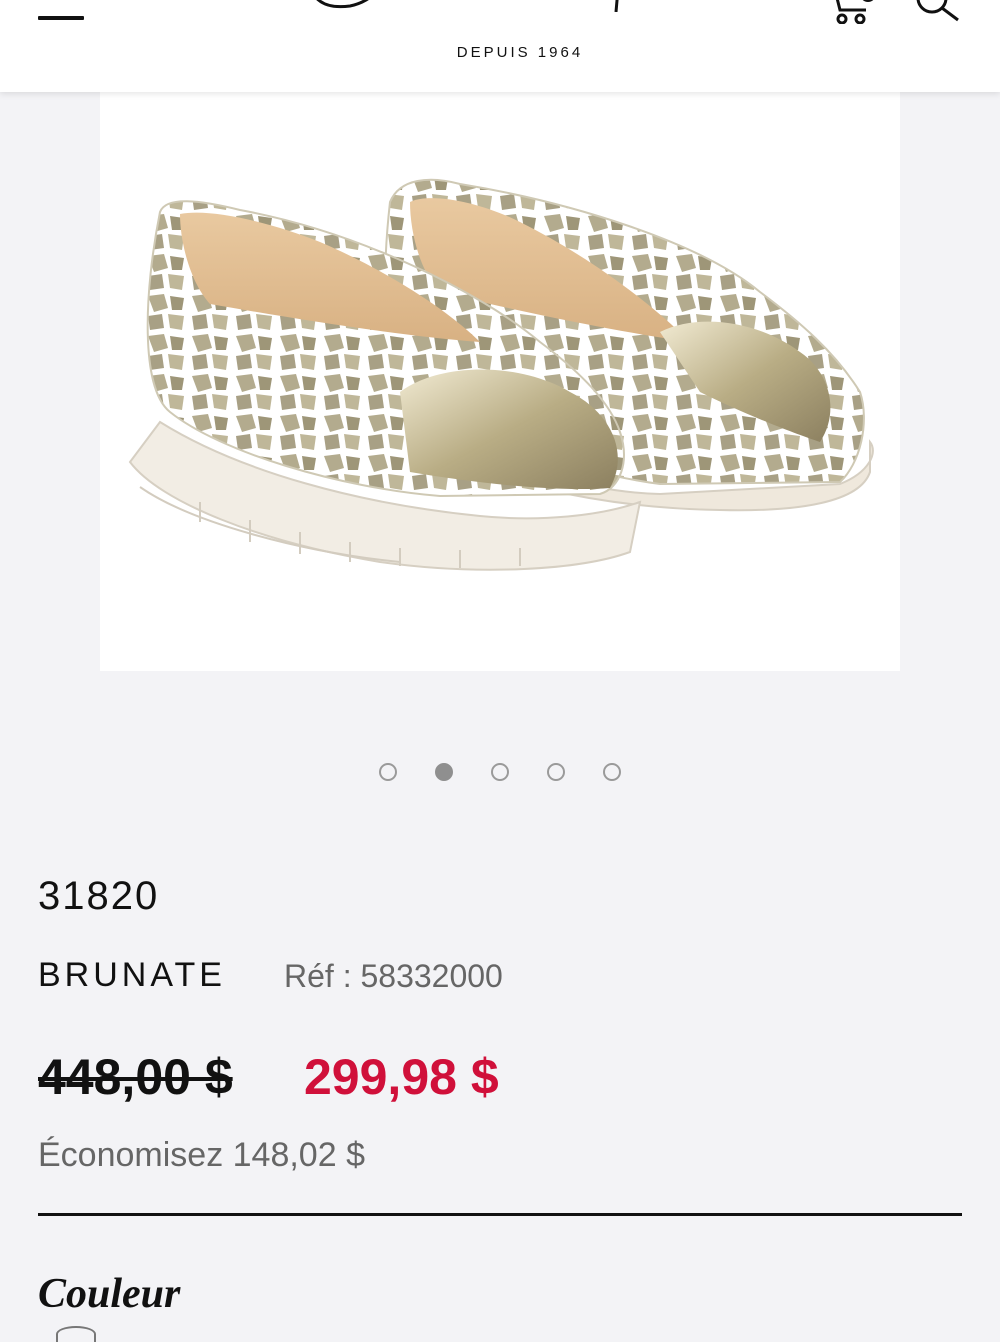 This screenshot has width=1000, height=1342. Describe the element at coordinates (393, 976) in the screenshot. I see `product-reference: Réf : 58332000` at that location.